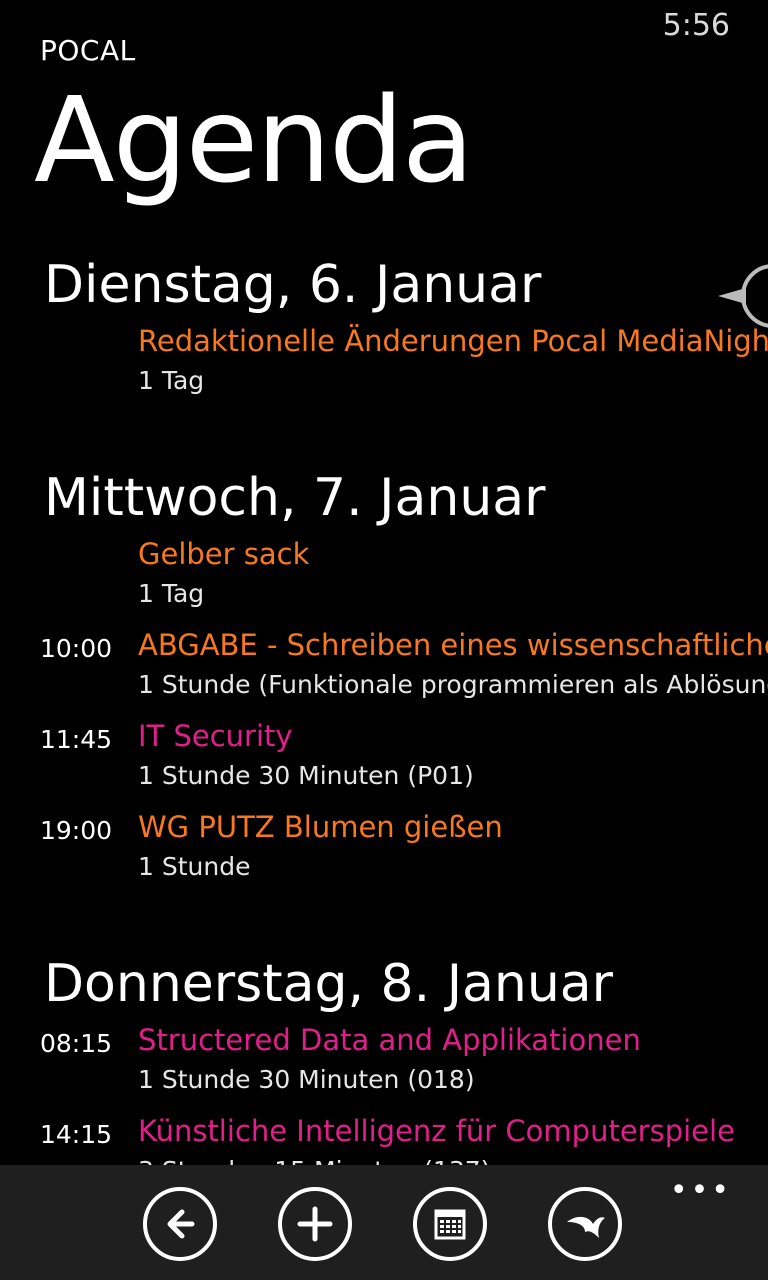 The height and width of the screenshot is (1280, 768). What do you see at coordinates (384, 851) in the screenshot?
I see `agenda-event: 19:00 WG PUTZ Blumen gießen 1 Stunde` at bounding box center [384, 851].